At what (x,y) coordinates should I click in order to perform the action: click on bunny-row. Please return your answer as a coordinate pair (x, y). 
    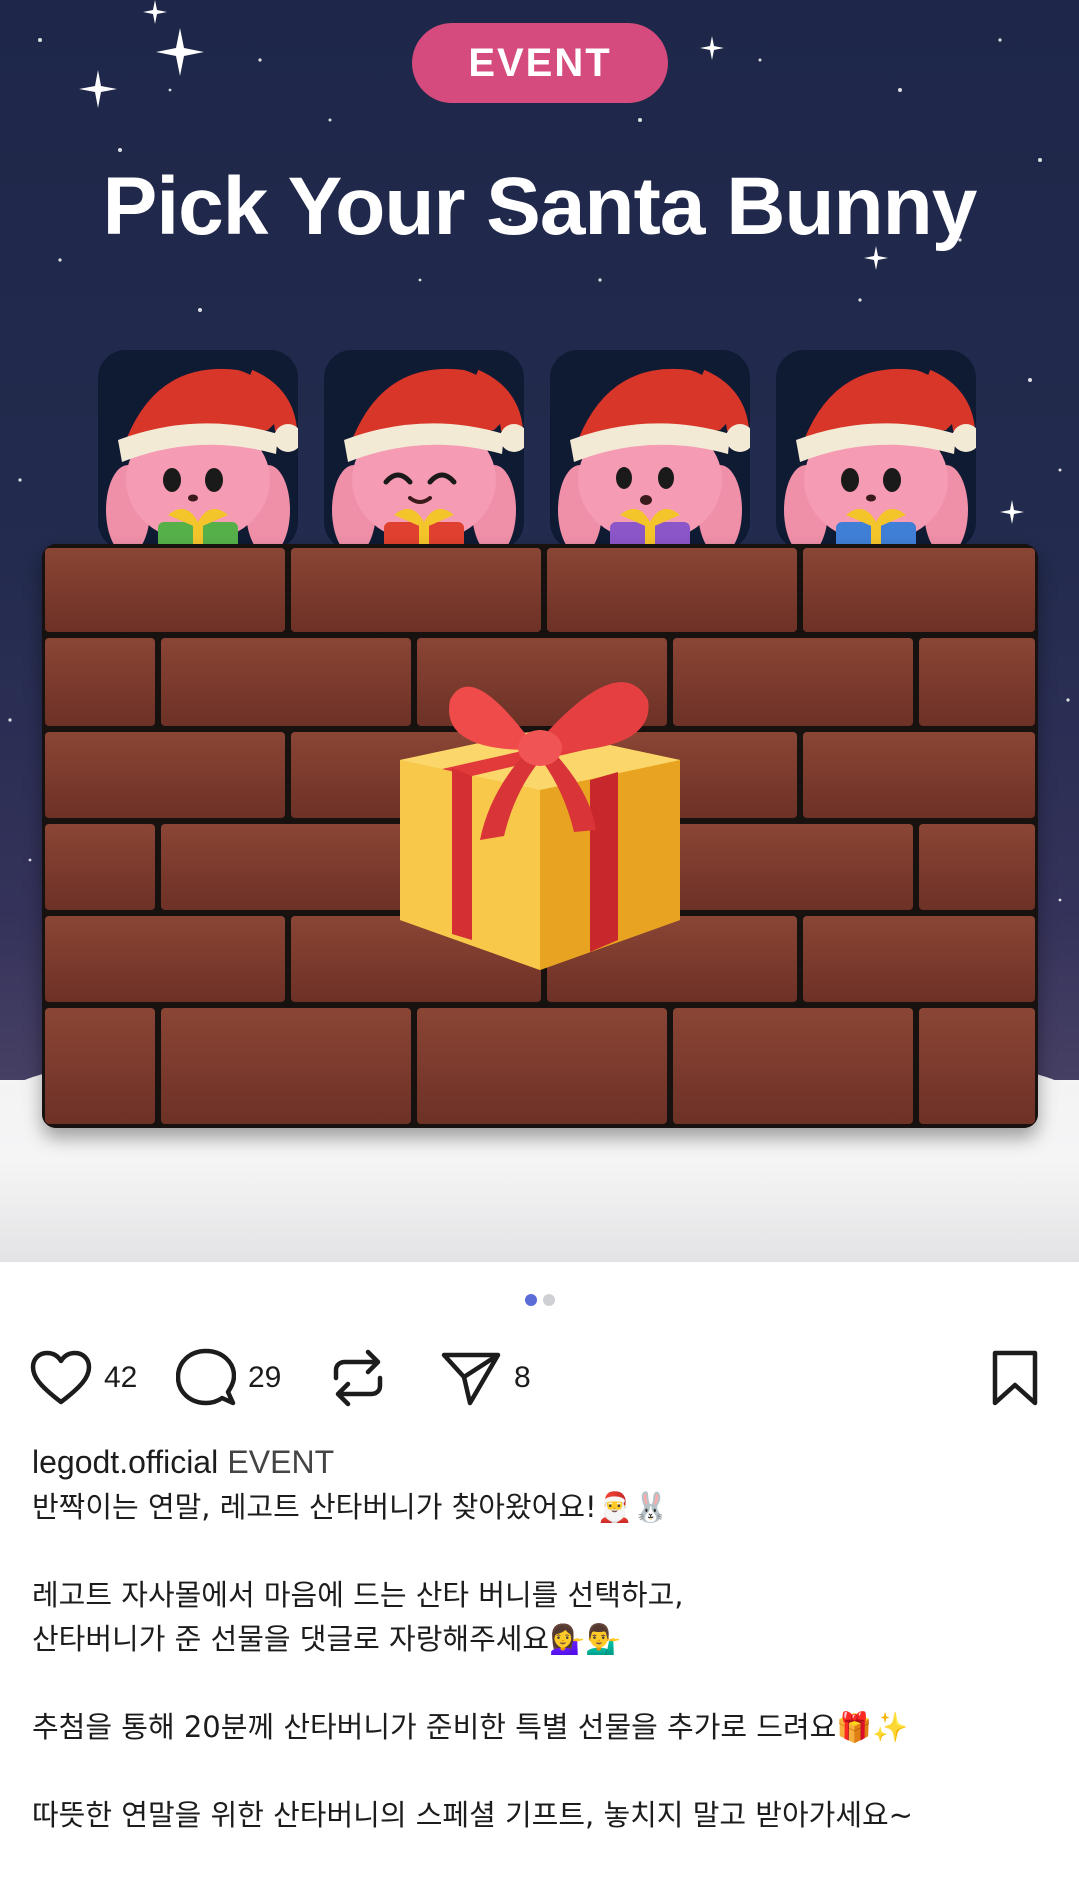
    Looking at the image, I should click on (543, 450).